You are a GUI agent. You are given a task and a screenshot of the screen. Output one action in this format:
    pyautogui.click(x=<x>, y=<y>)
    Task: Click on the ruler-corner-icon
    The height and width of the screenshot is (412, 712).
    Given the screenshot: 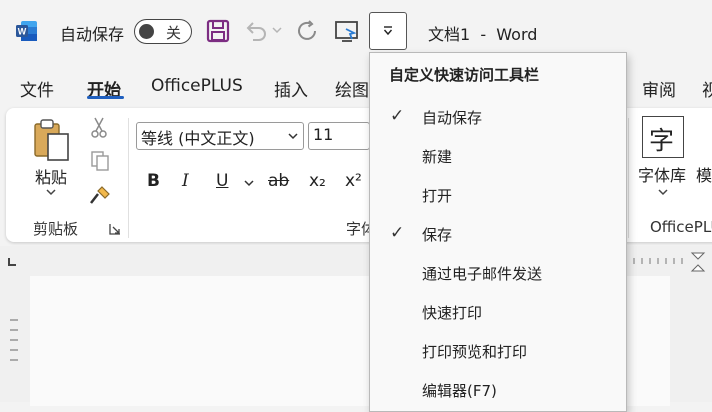 What is the action you would take?
    pyautogui.click(x=12, y=262)
    